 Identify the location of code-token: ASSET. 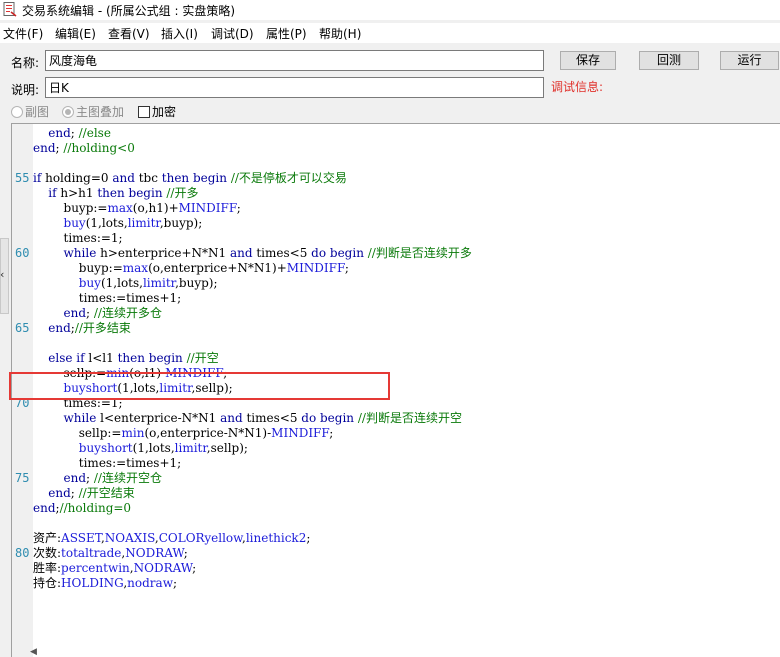
(81, 538).